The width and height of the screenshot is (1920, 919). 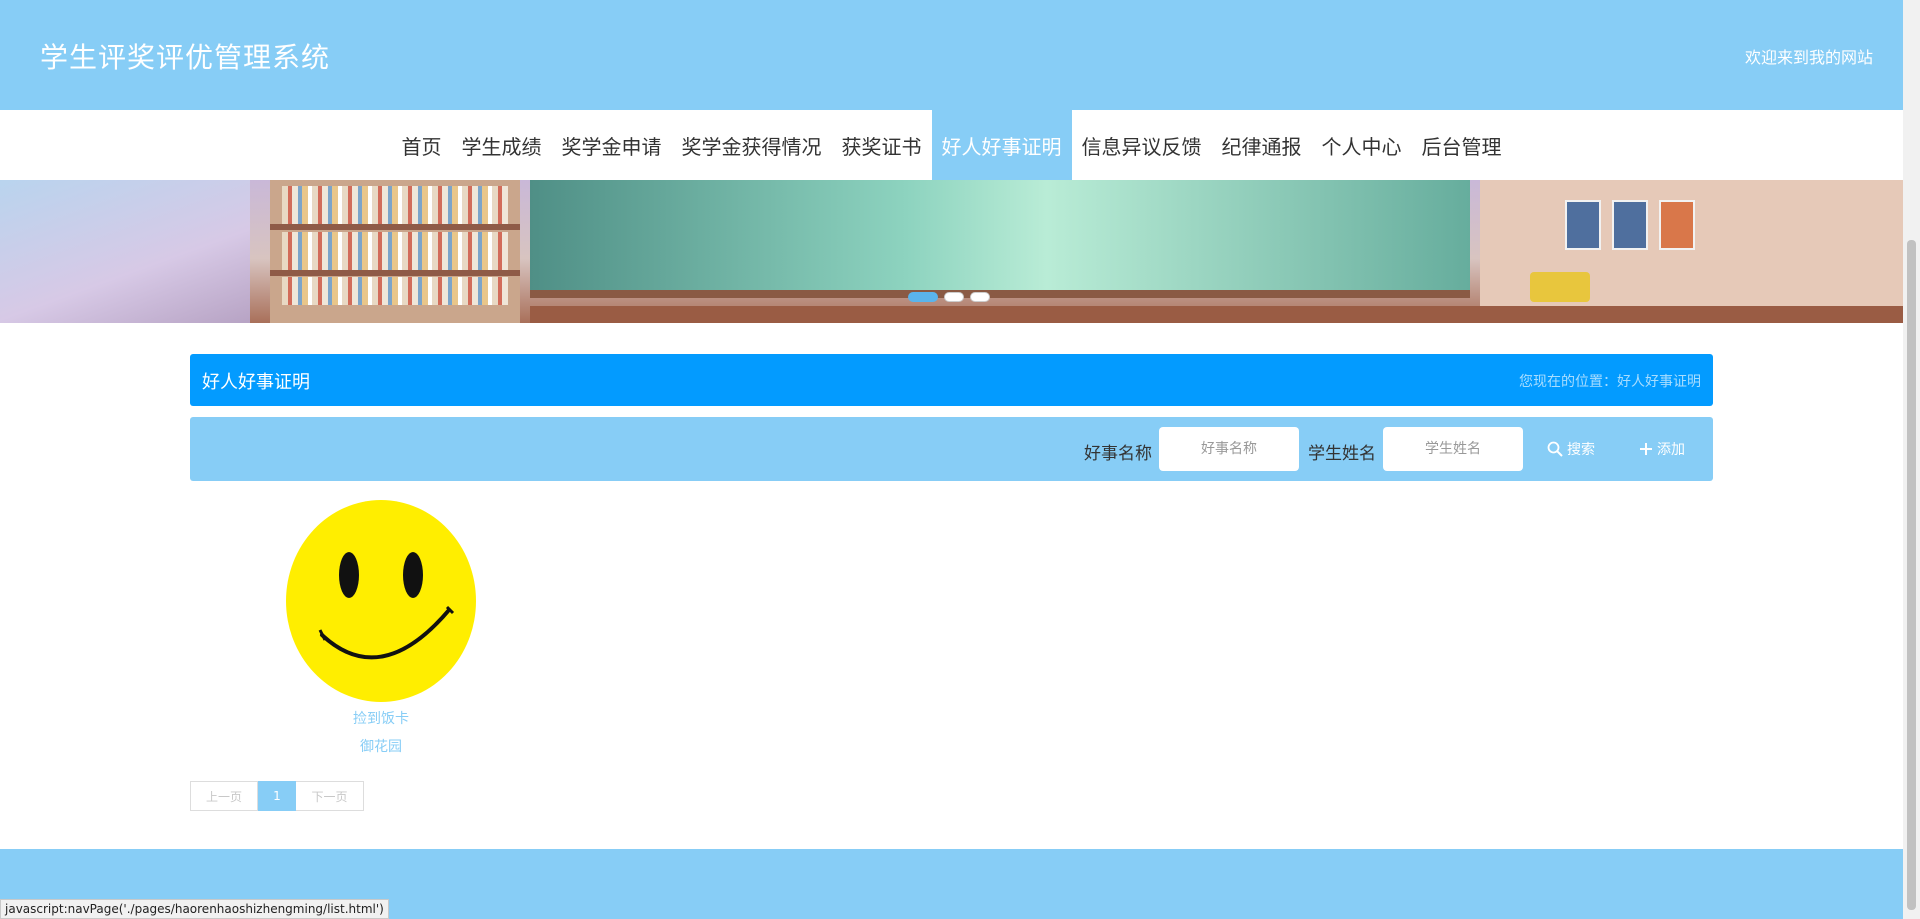 I want to click on section-title: 好人好事证明, so click(x=256, y=382).